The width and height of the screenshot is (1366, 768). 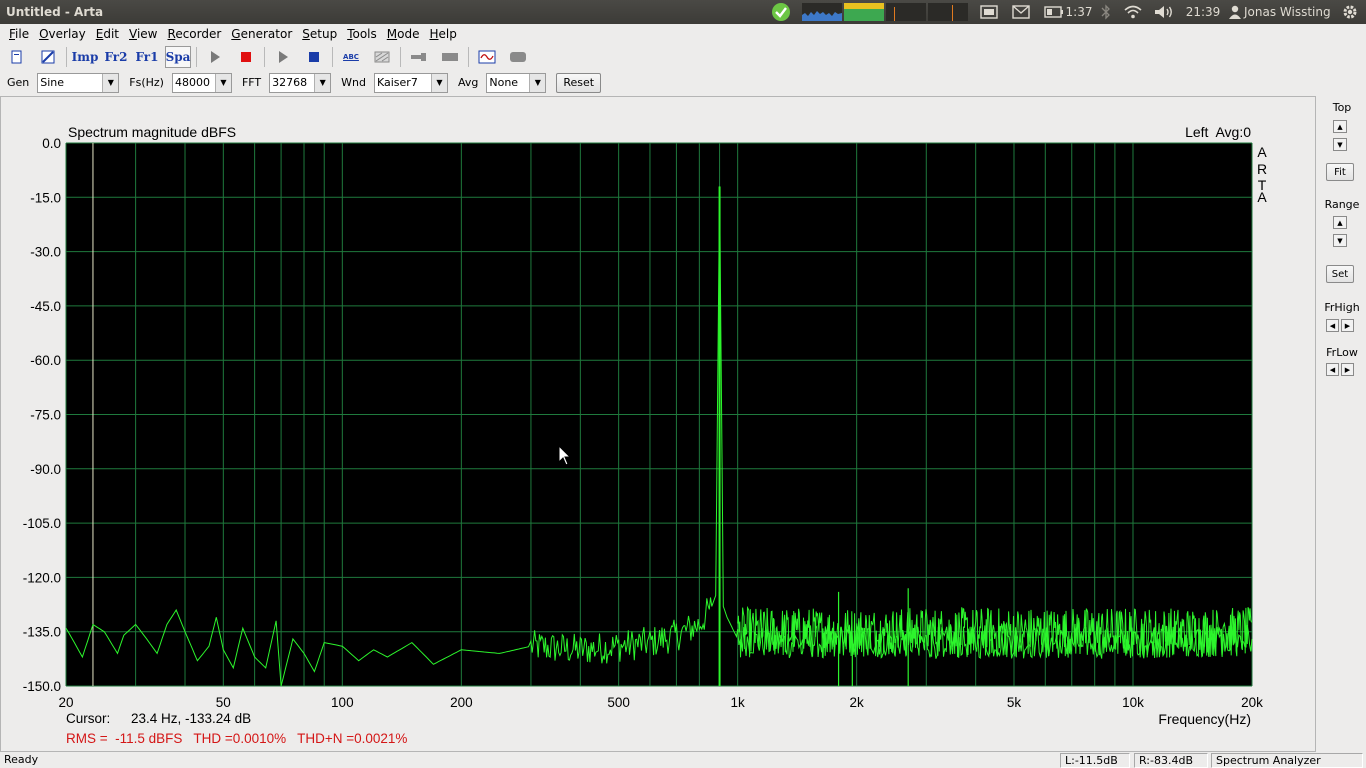 I want to click on range-down-spin-icon: ▼, so click(x=1340, y=240).